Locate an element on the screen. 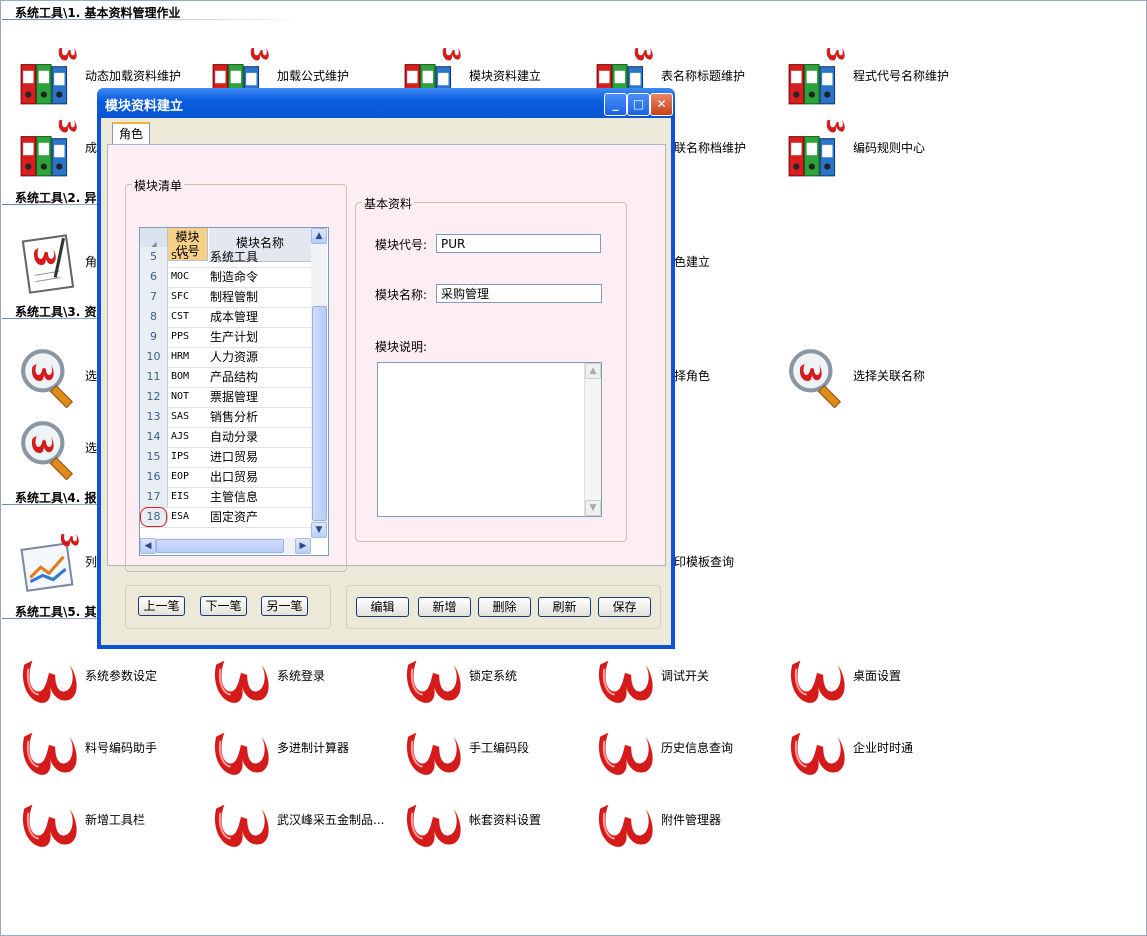 The width and height of the screenshot is (1147, 936). launcher-system-params: 系统参数设定 is located at coordinates (113, 681).